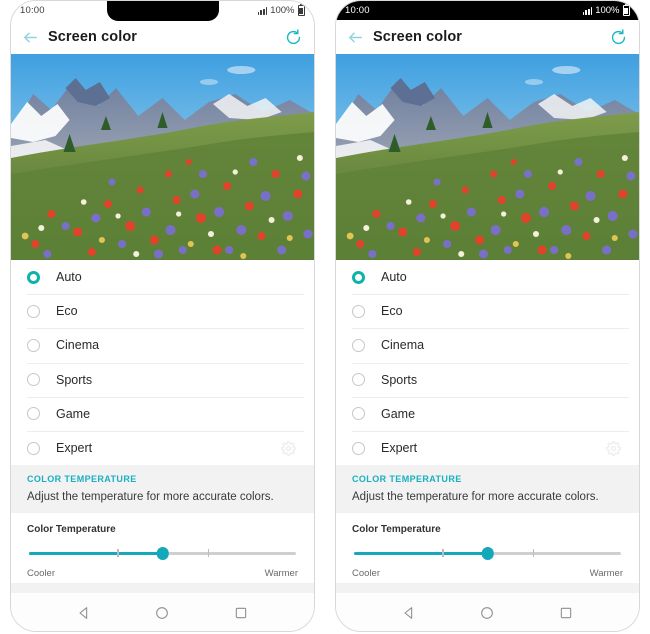  Describe the element at coordinates (487, 10) in the screenshot. I see `status-bar: 10:00 100%` at that location.